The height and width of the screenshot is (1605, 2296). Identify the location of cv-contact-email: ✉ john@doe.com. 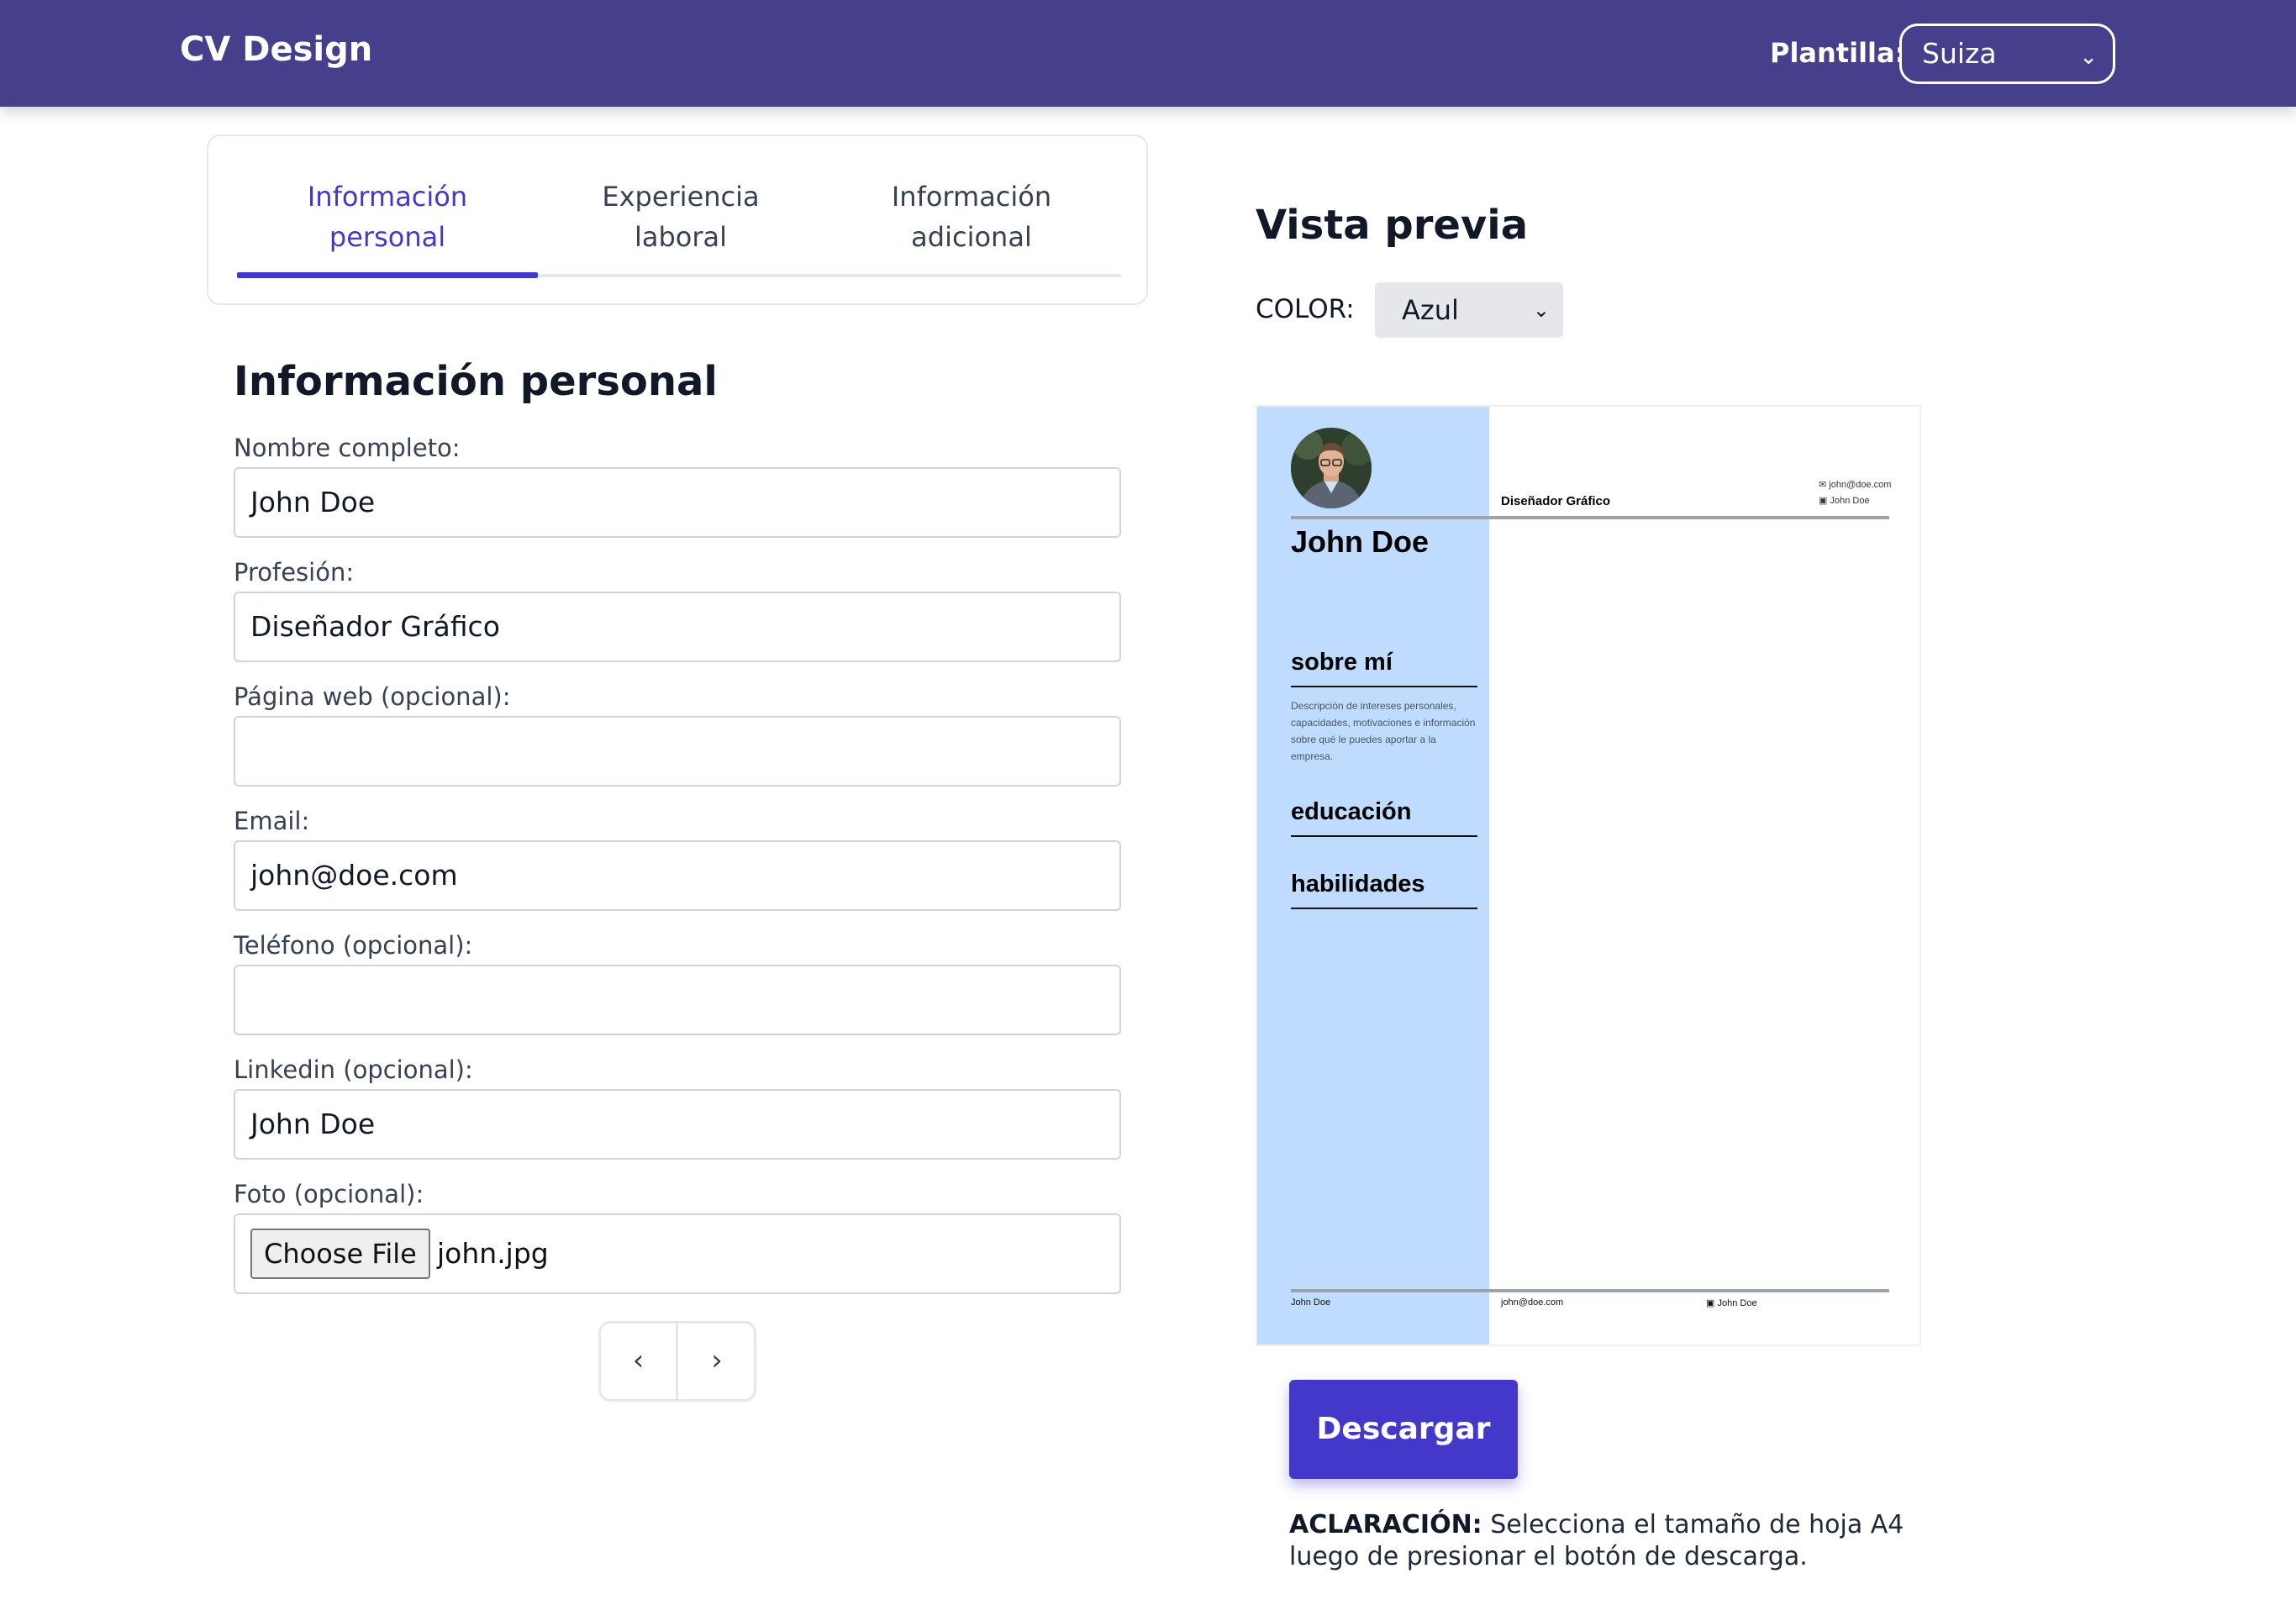
(1855, 484).